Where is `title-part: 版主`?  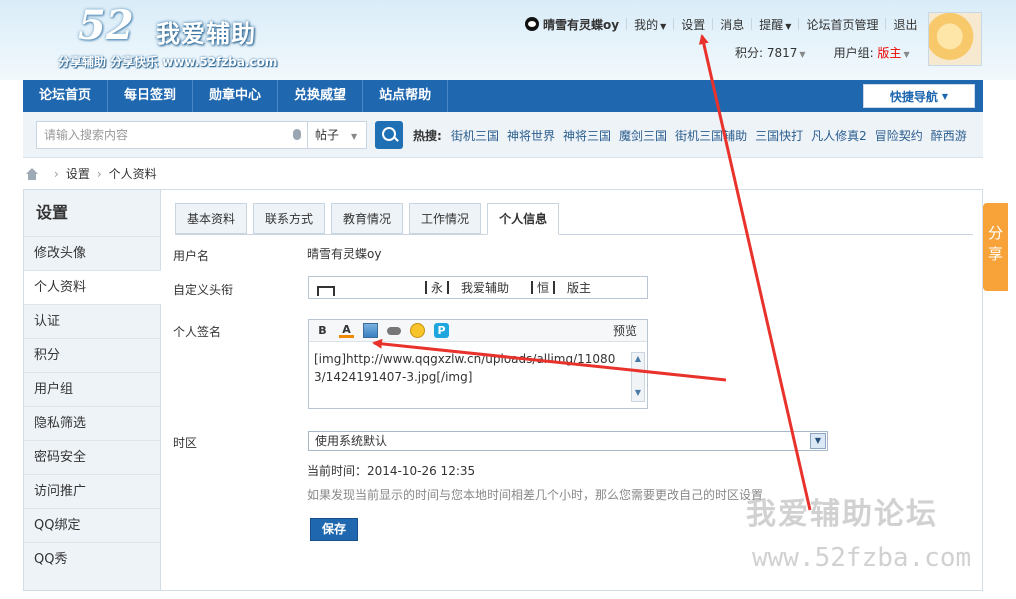
title-part: 版主 is located at coordinates (579, 288).